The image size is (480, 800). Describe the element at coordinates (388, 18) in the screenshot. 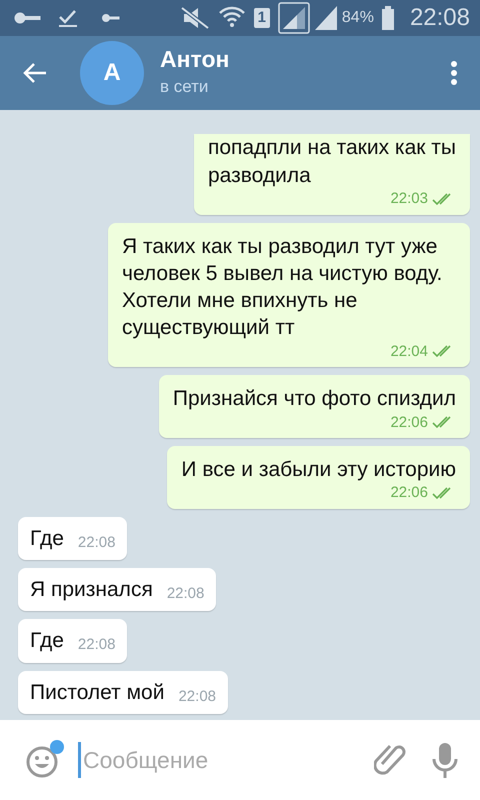

I see `battery-icon` at that location.